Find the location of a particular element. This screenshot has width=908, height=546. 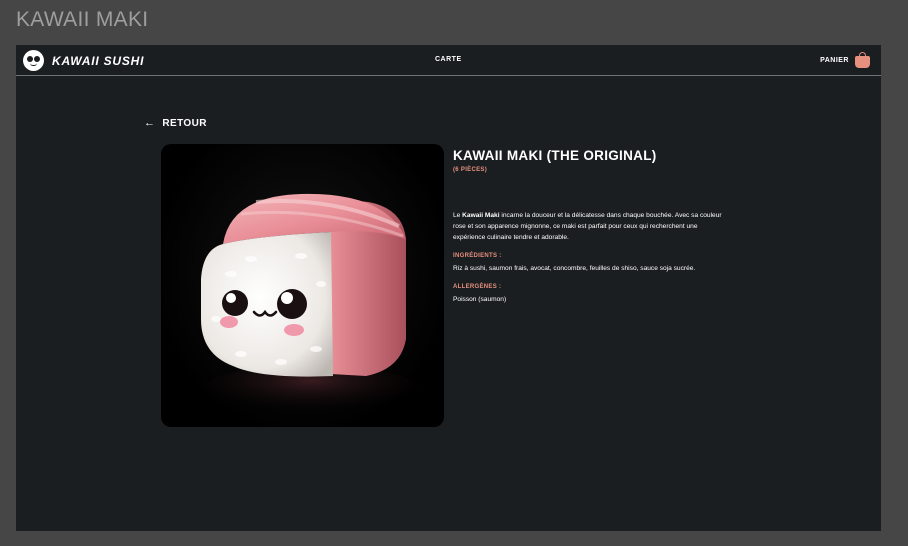

page-heading: KAWAII MAKI is located at coordinates (82, 19).